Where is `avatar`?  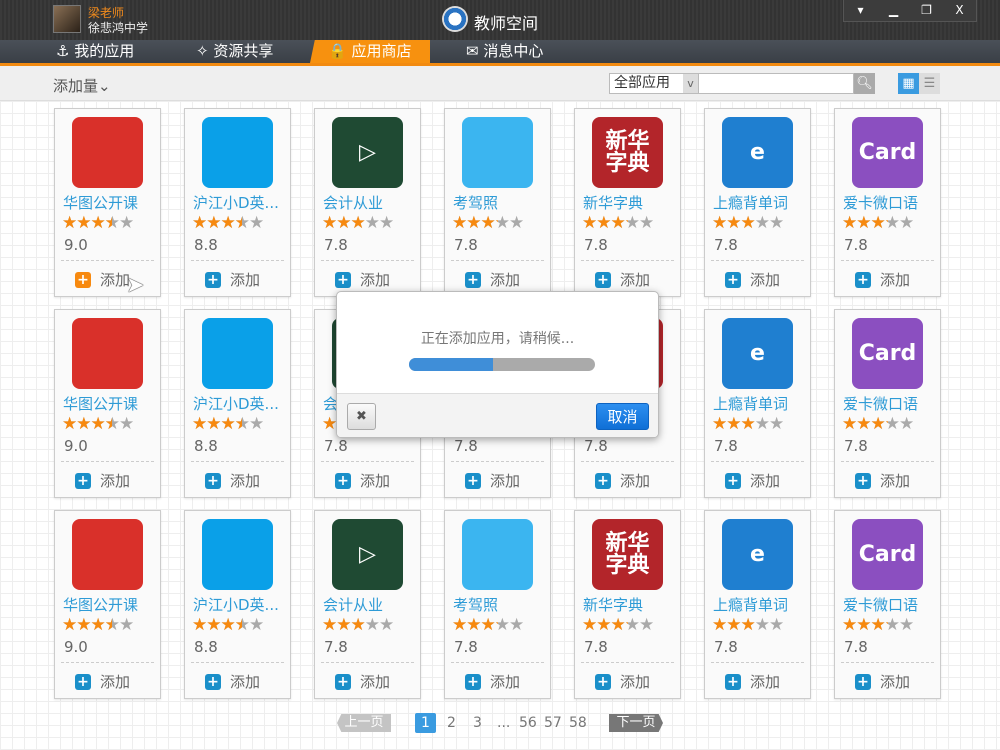 avatar is located at coordinates (67, 19).